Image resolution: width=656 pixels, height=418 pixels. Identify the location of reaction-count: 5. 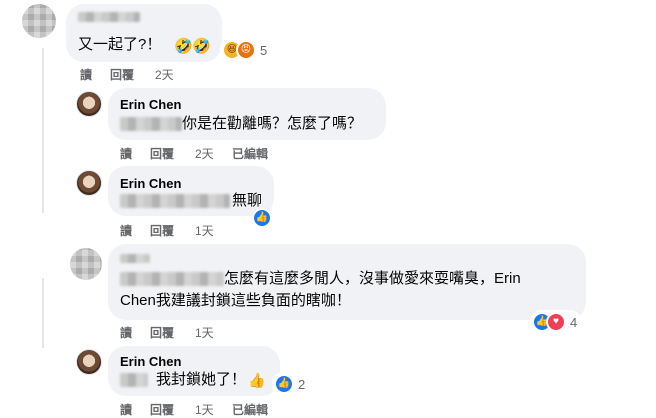
(264, 50).